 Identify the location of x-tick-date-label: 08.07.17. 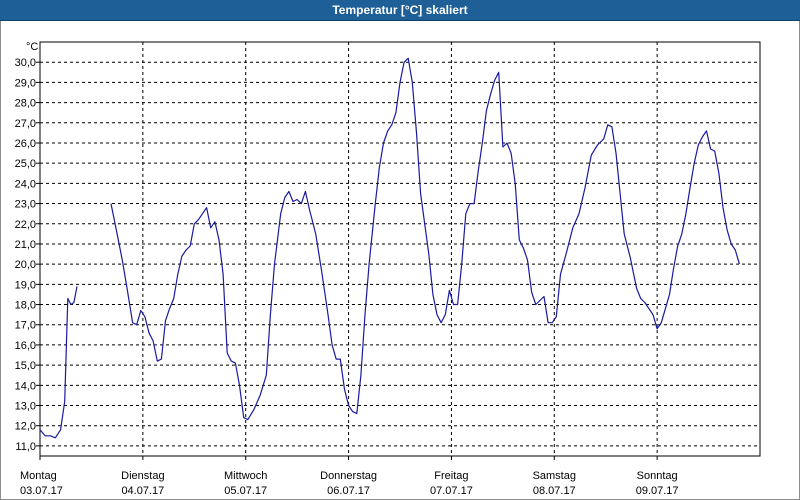
(554, 491).